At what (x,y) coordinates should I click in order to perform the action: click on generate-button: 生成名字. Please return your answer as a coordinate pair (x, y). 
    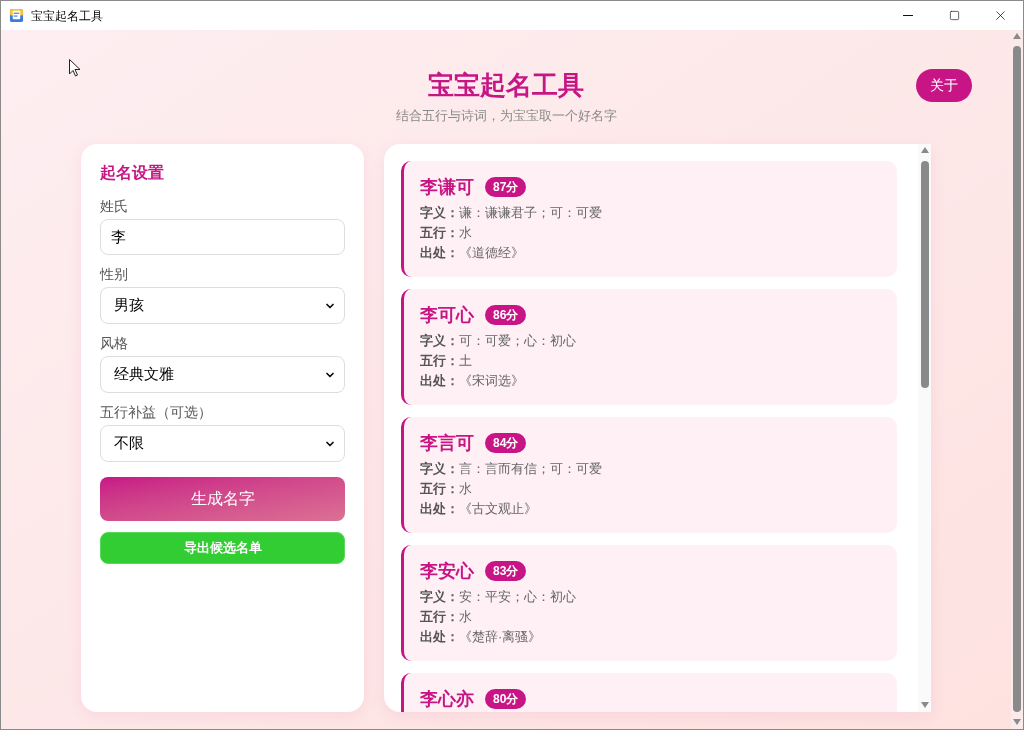
    Looking at the image, I should click on (222, 499).